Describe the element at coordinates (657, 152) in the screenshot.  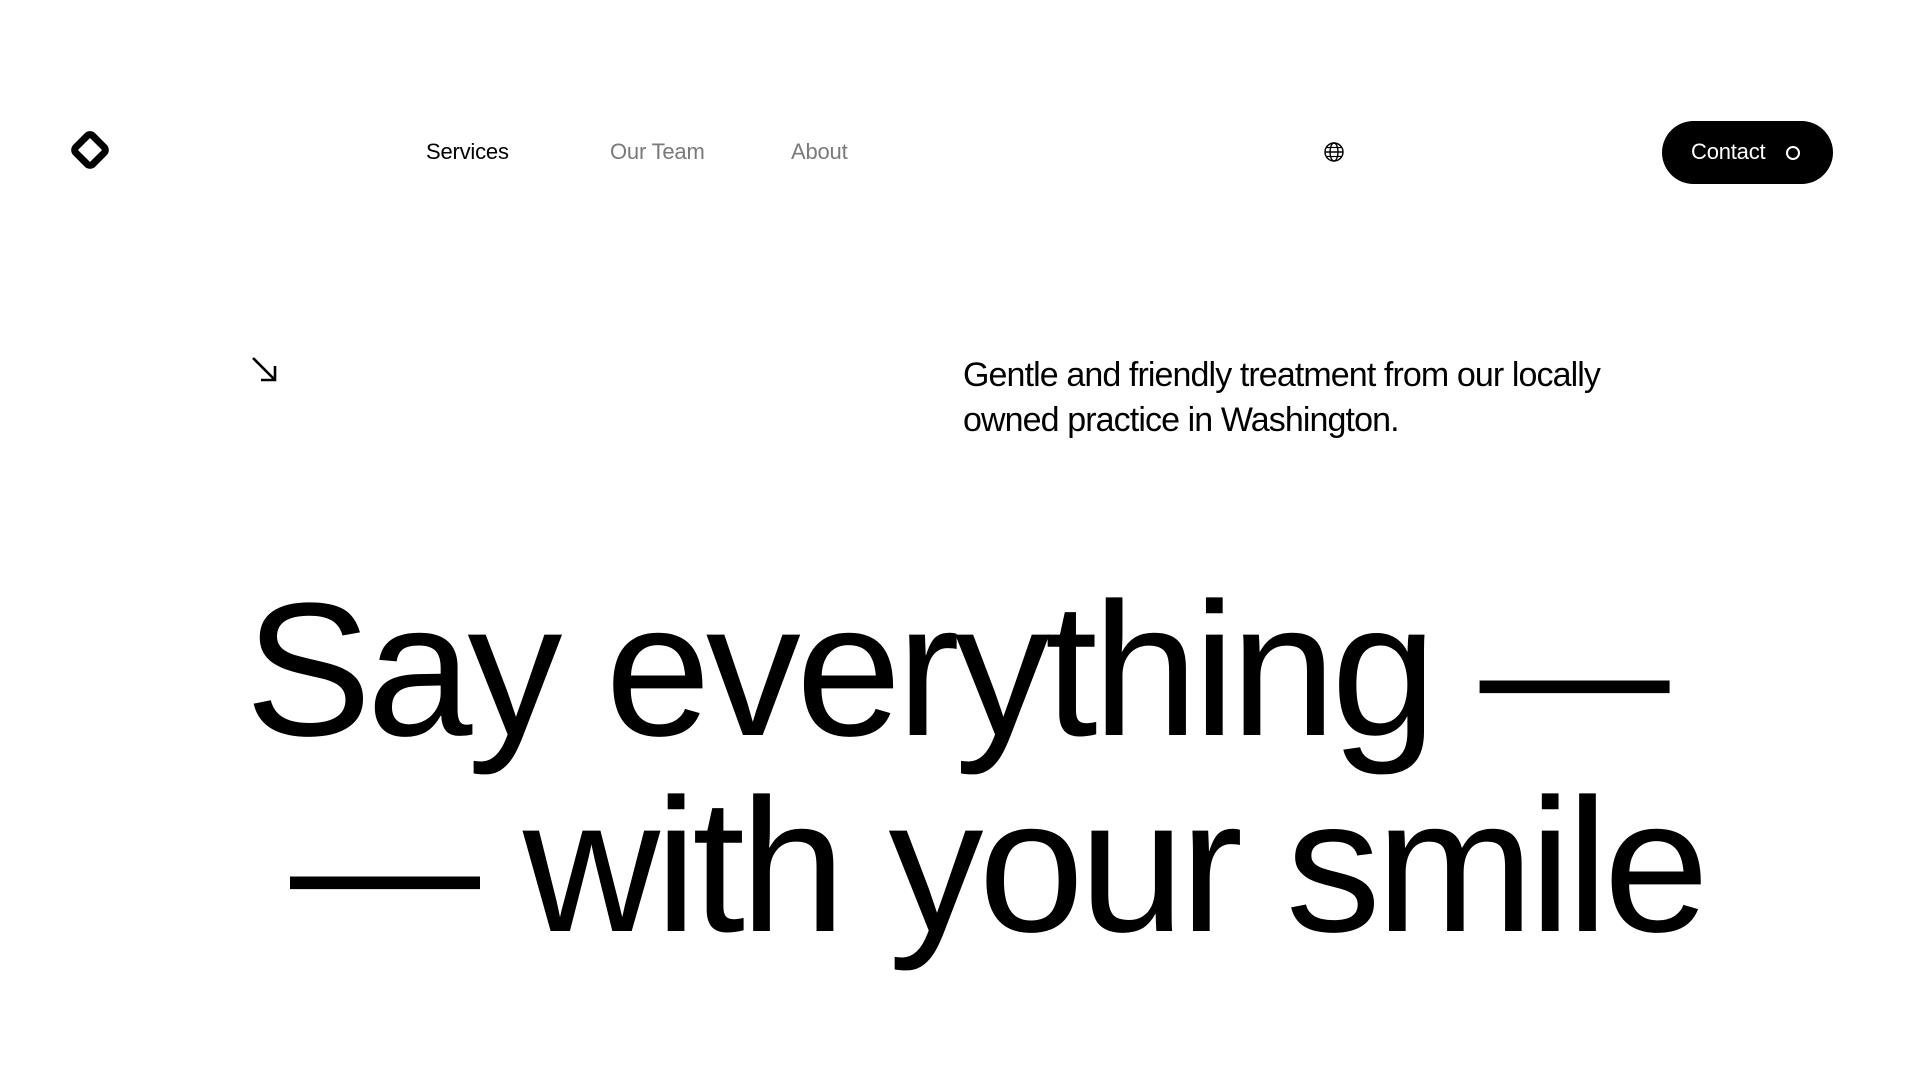
I see `nav-our-team: Our Team` at that location.